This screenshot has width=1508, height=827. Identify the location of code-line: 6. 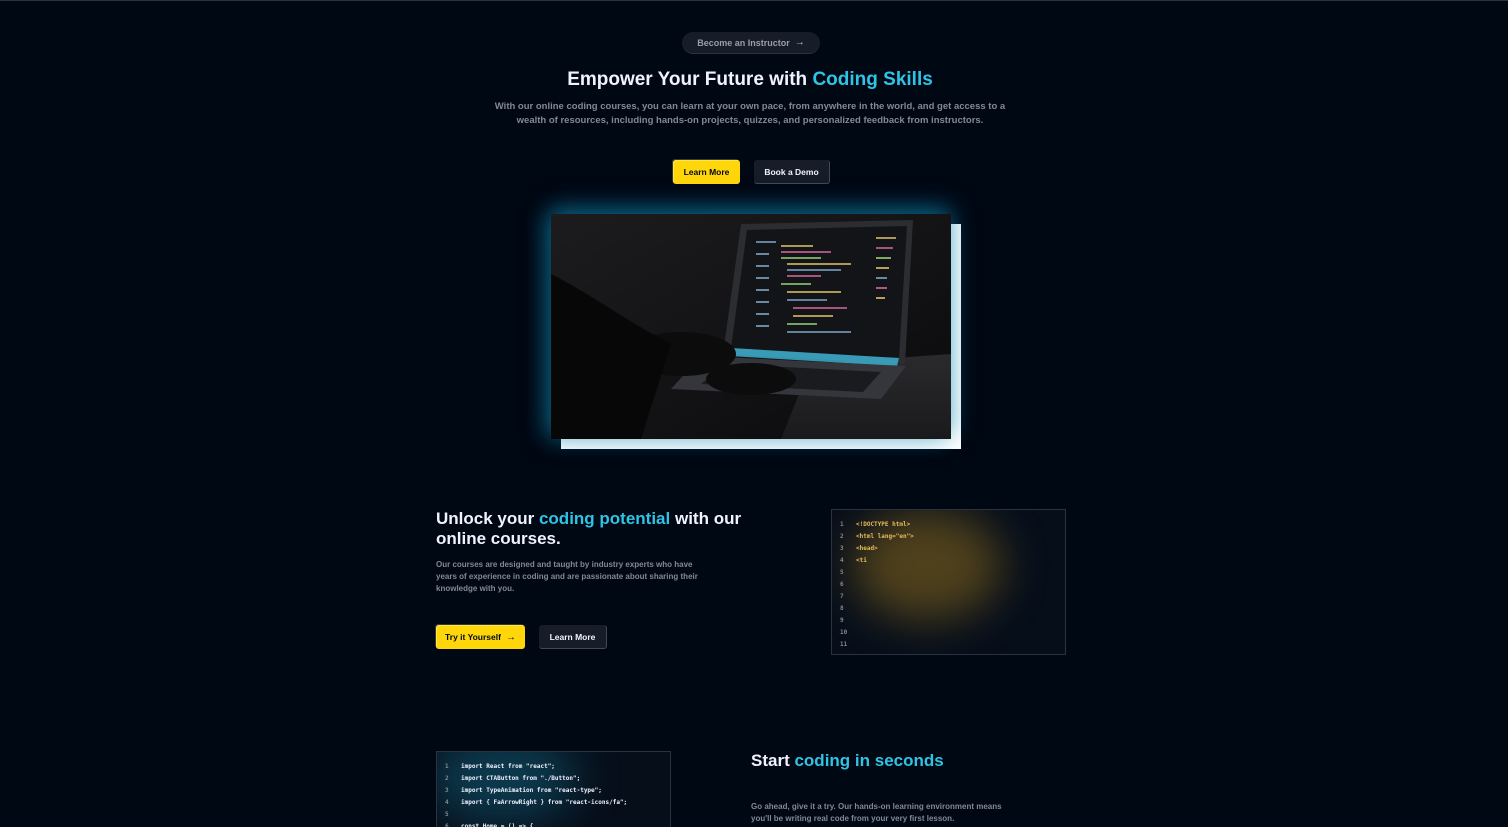
(877, 584).